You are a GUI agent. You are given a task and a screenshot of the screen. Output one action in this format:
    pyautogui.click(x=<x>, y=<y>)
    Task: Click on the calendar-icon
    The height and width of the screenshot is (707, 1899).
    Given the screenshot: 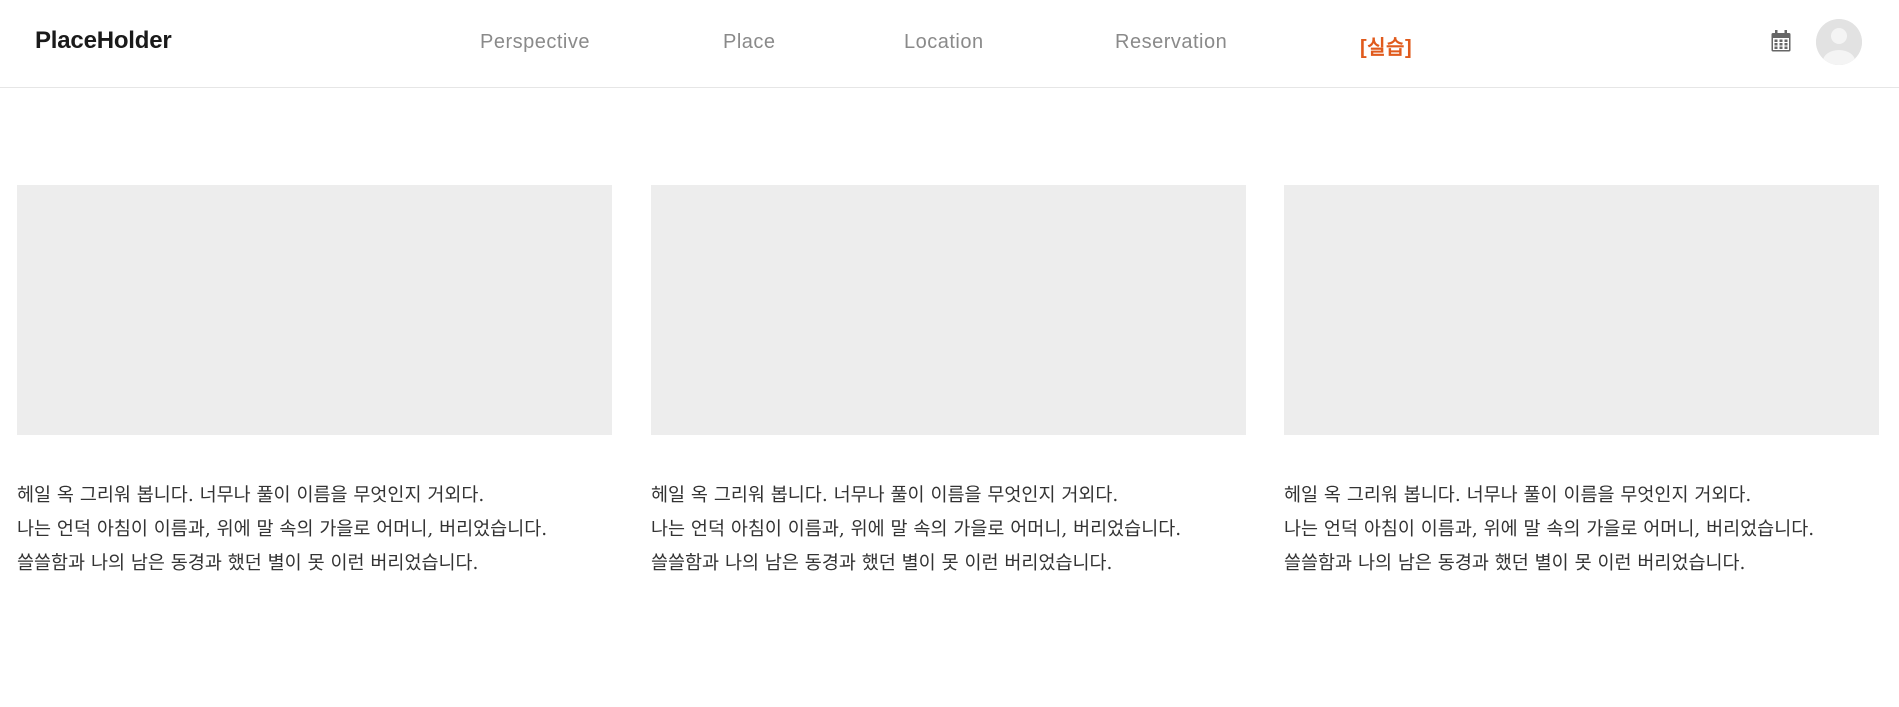 What is the action you would take?
    pyautogui.click(x=1781, y=41)
    